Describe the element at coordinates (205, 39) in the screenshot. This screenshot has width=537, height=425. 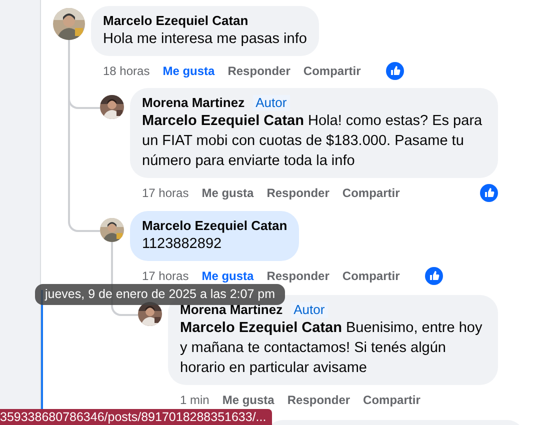
I see `comment-text: Hola me interesa me pasas info` at that location.